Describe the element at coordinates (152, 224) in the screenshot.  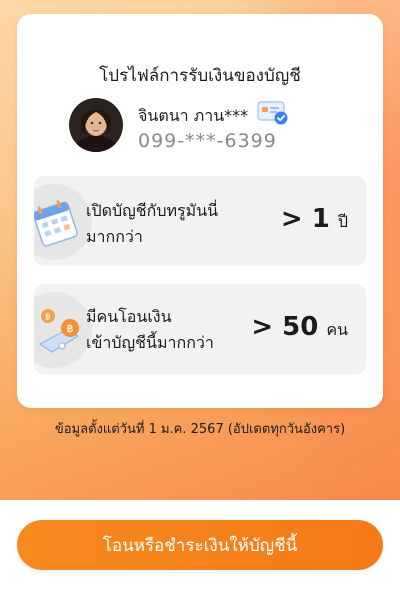
I see `stat-label: เปิดบัญชีกับทรูมันนี่ มากกว่า` at that location.